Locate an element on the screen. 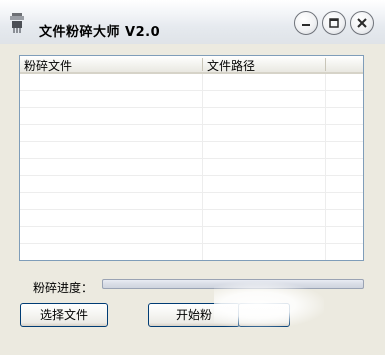  close-button is located at coordinates (362, 23).